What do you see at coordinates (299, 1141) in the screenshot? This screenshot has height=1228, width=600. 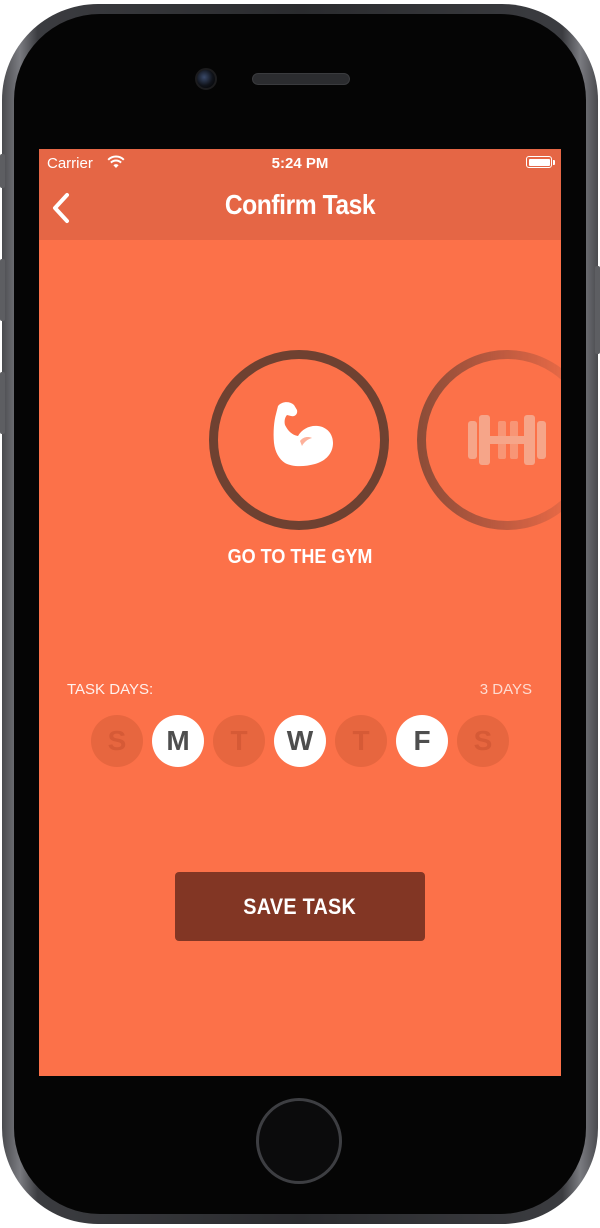 I see `home-button` at bounding box center [299, 1141].